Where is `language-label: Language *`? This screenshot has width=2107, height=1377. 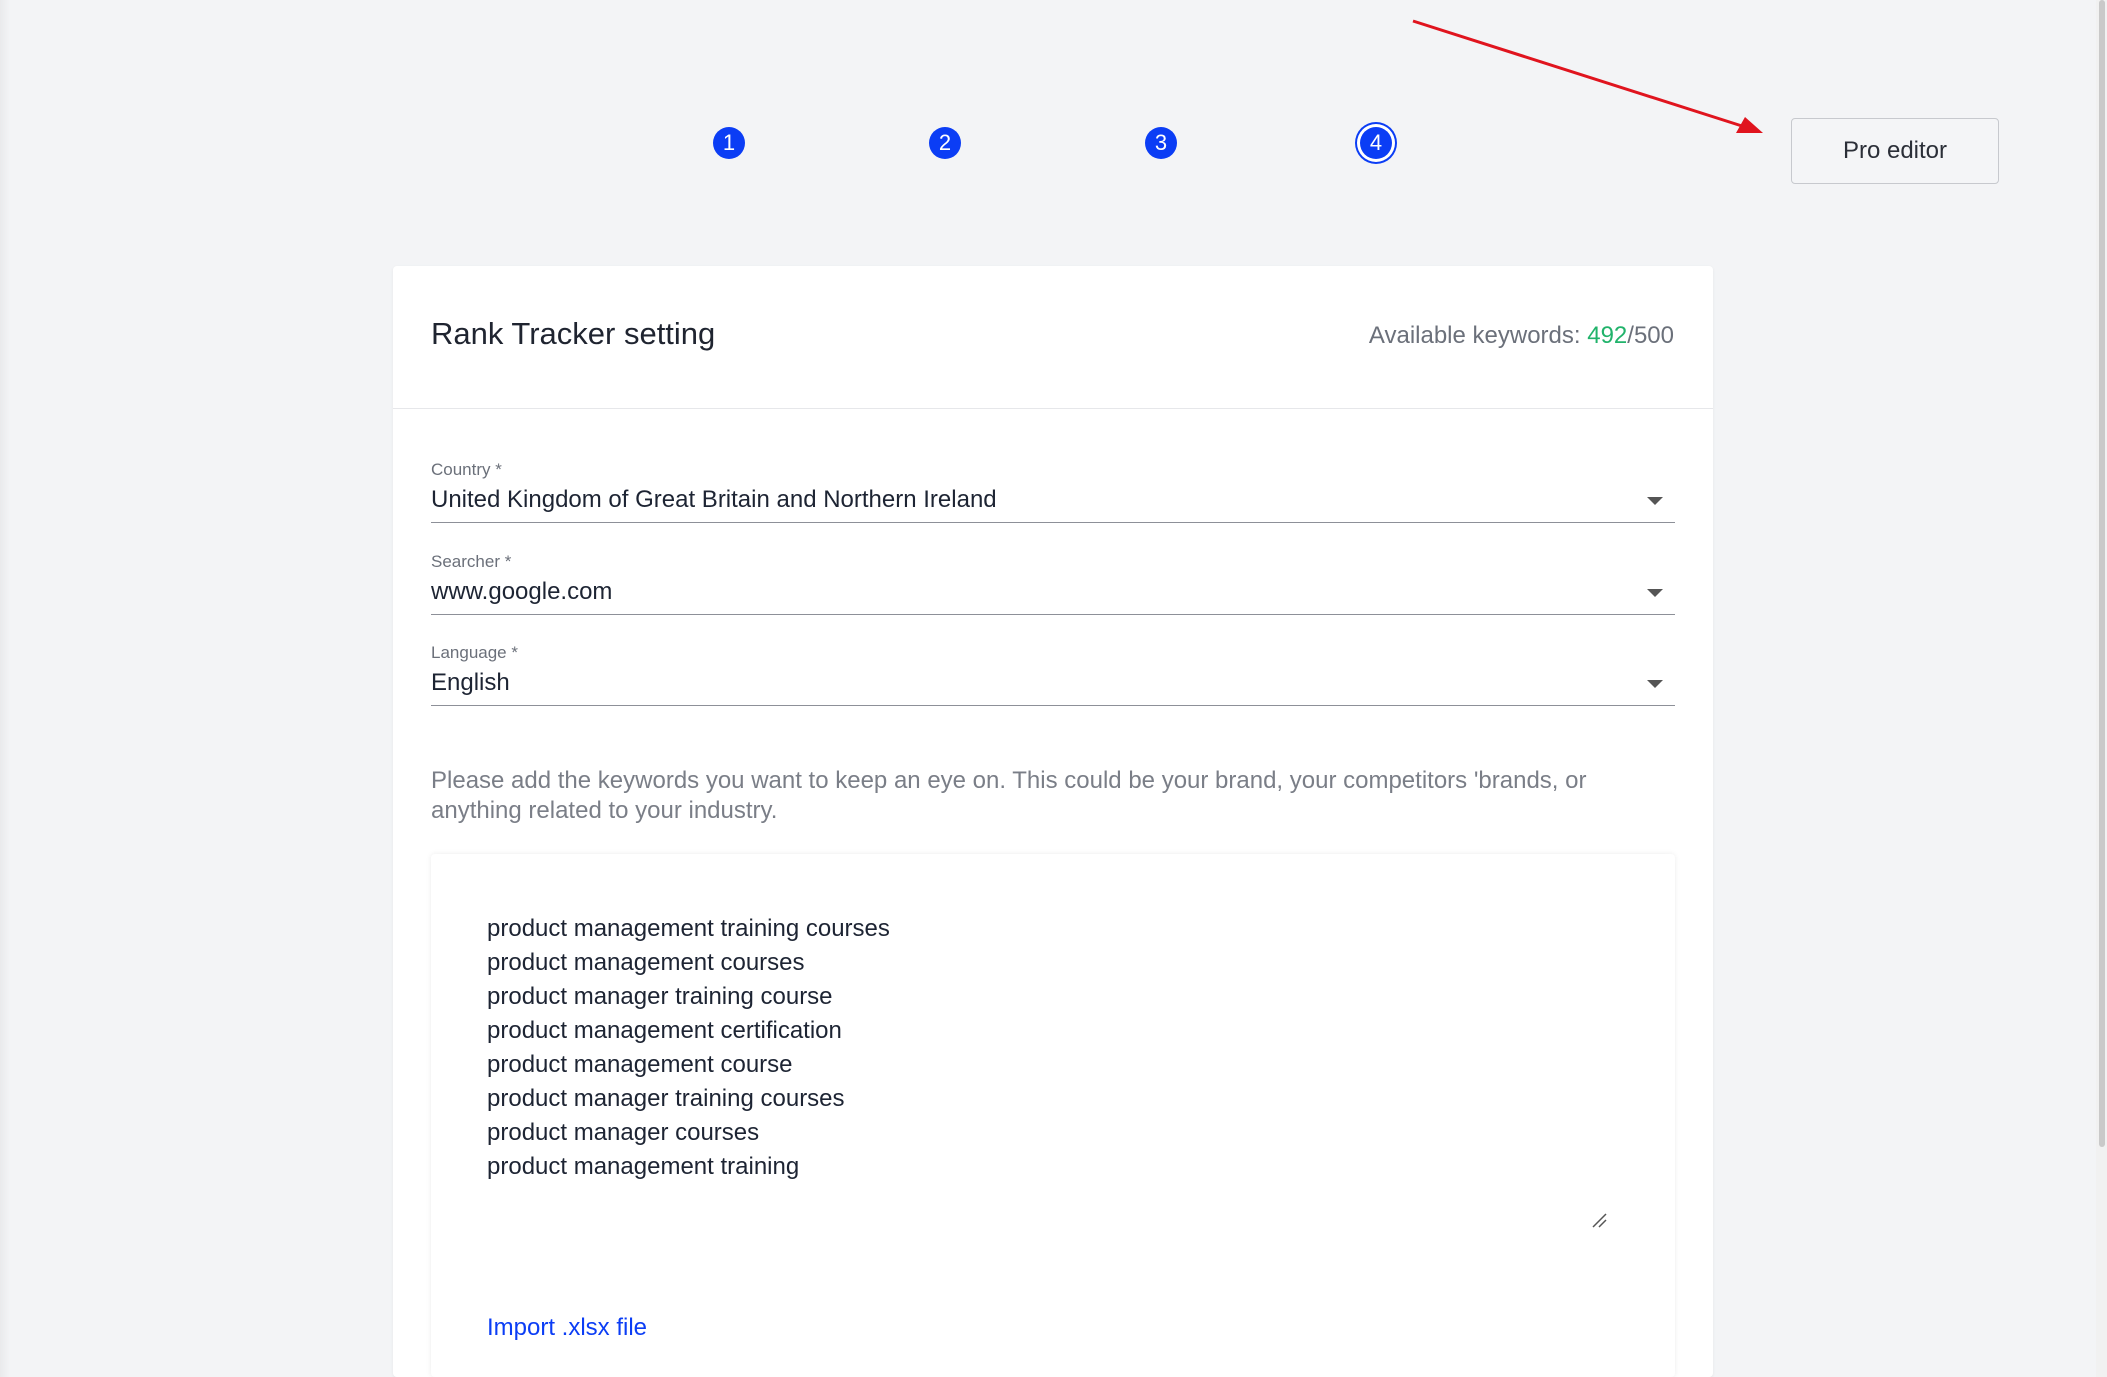 language-label: Language * is located at coordinates (474, 652).